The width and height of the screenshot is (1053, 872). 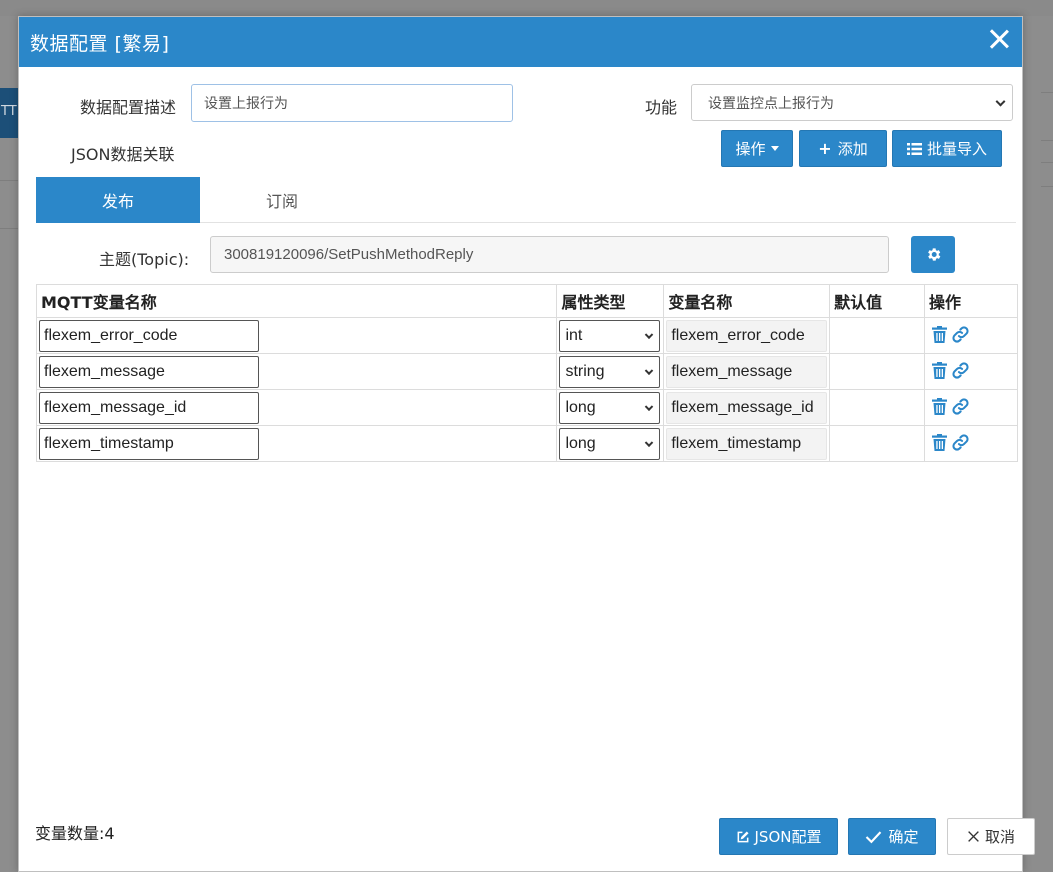 I want to click on dialog-title: 数据配置 [繁易], so click(x=100, y=43).